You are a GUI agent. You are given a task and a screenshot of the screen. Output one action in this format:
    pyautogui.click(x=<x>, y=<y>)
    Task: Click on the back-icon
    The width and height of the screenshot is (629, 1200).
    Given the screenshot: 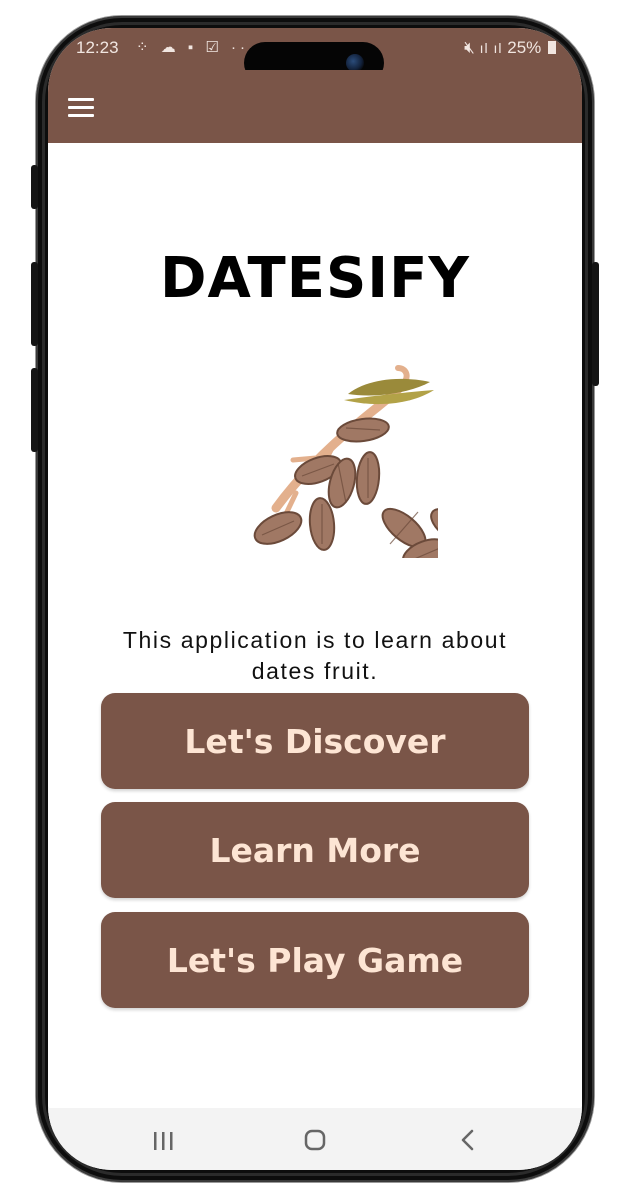 What is the action you would take?
    pyautogui.click(x=468, y=1139)
    